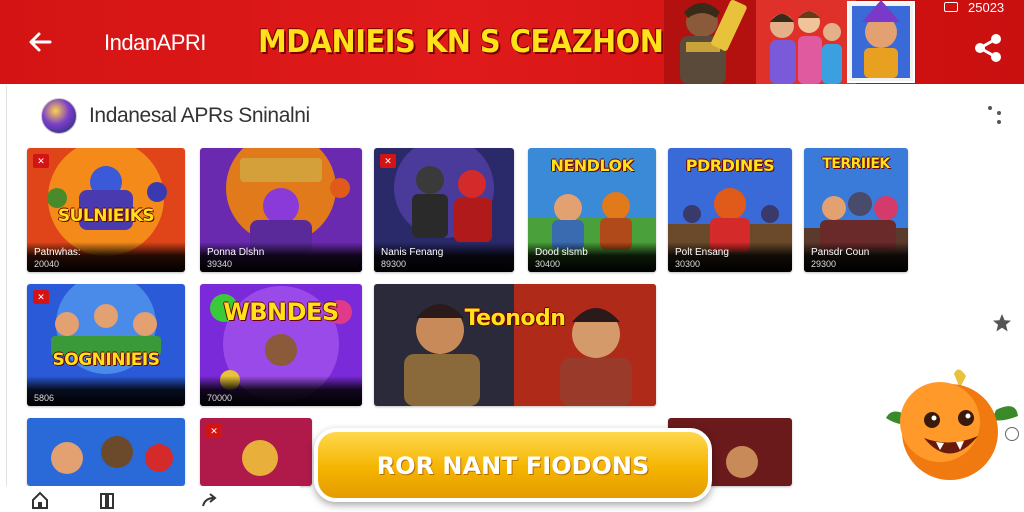 This screenshot has width=1024, height=512. What do you see at coordinates (461, 42) in the screenshot?
I see `banner-headline: MDANIEIS KN S CEAZHON` at bounding box center [461, 42].